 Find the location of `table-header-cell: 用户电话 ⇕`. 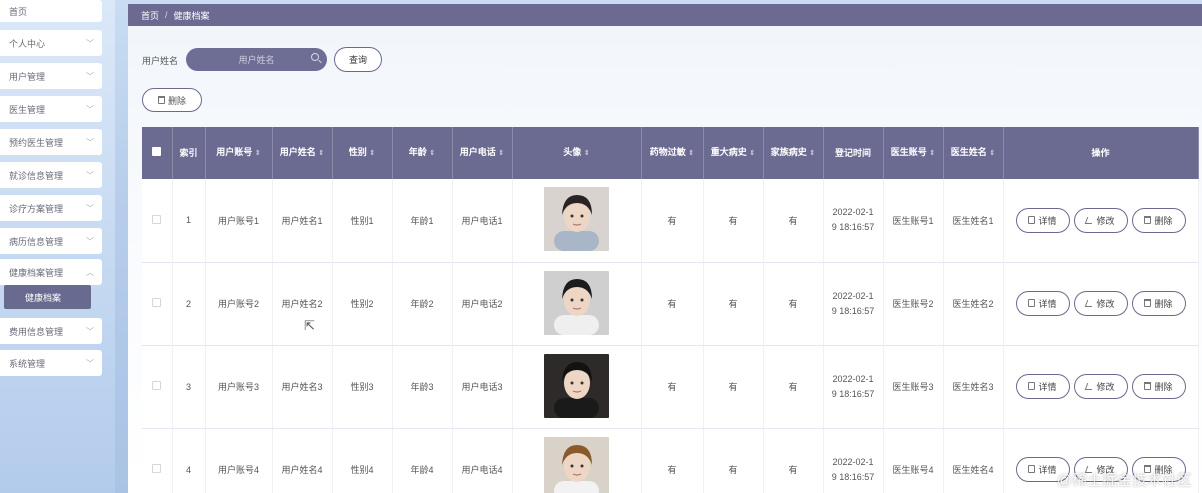

table-header-cell: 用户电话 ⇕ is located at coordinates (482, 153).